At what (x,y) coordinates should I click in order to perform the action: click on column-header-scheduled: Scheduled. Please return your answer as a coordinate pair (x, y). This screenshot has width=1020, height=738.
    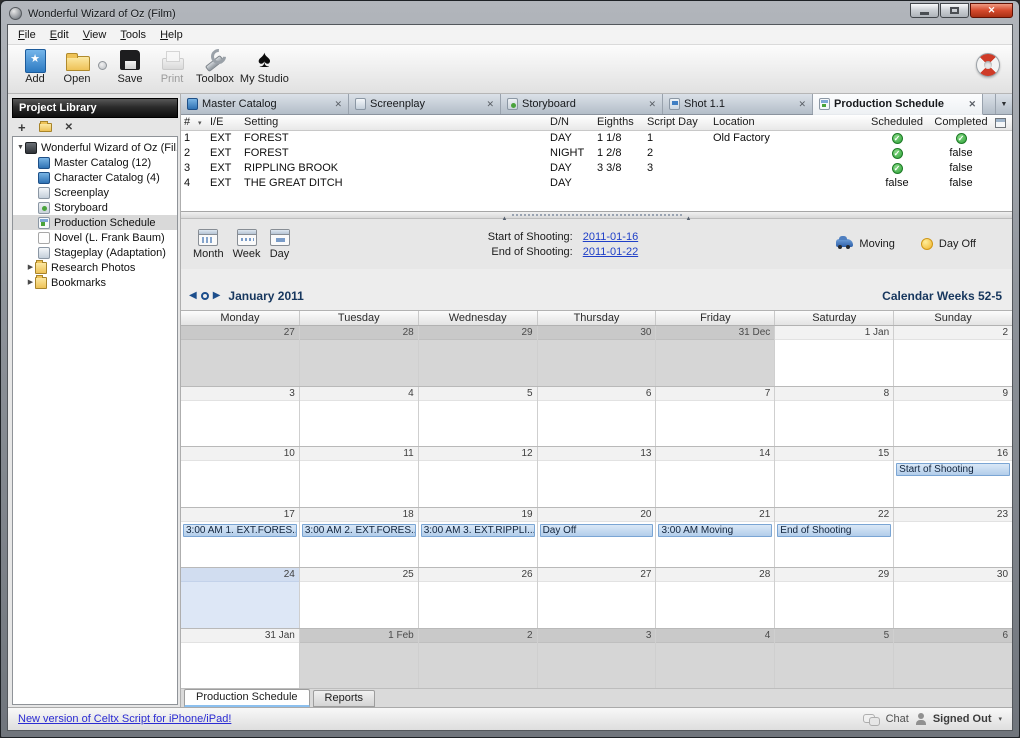
    Looking at the image, I should click on (897, 122).